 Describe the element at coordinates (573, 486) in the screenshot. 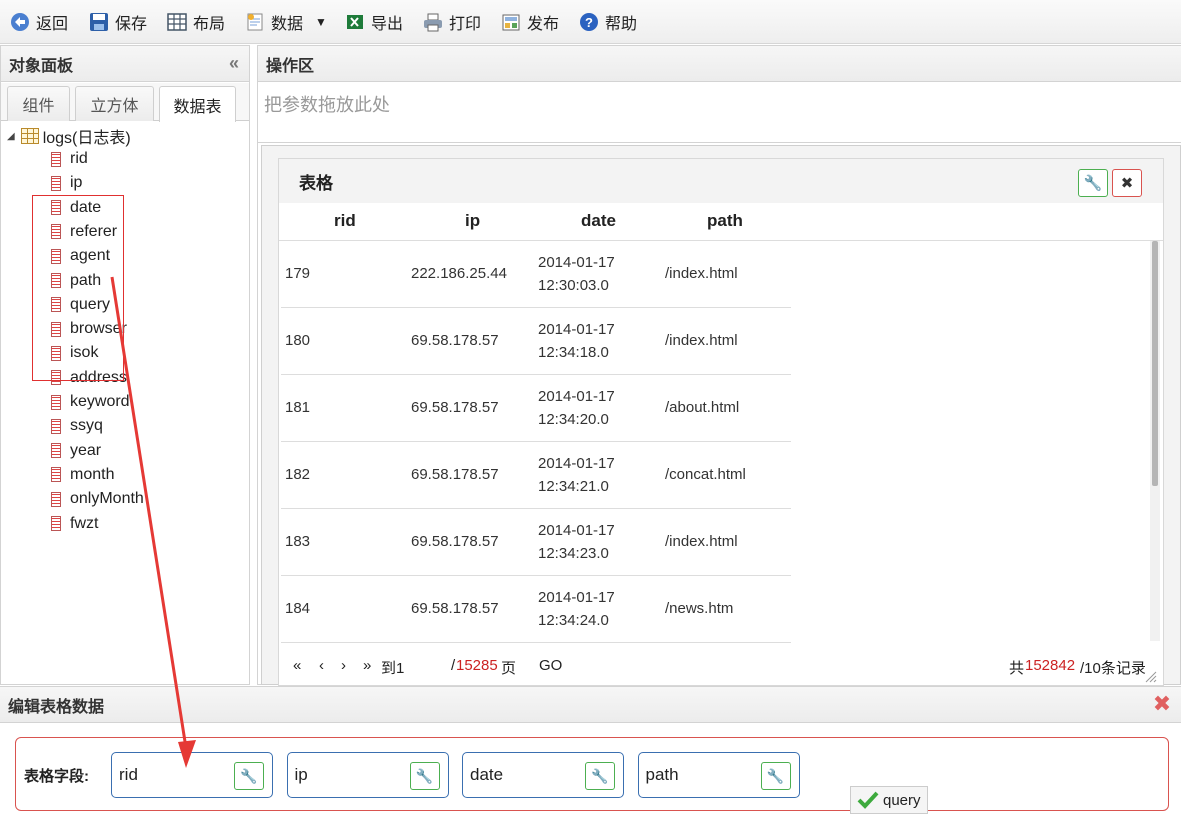

I see `cell-date2: 12:34:21.0` at that location.